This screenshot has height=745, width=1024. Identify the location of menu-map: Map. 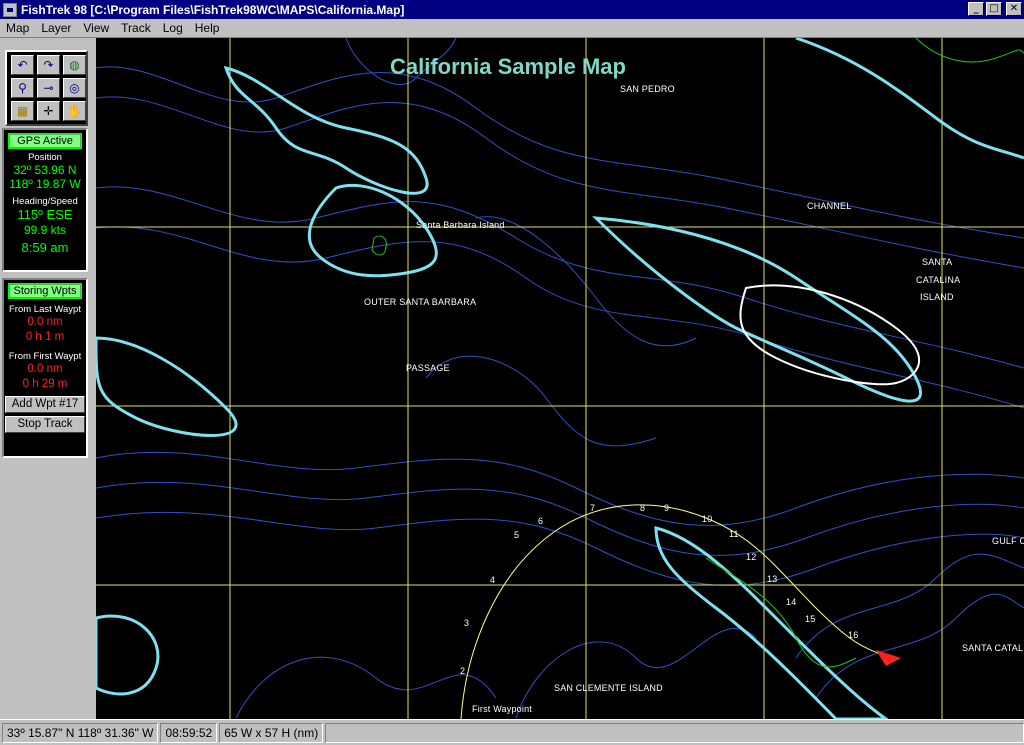
(17, 28).